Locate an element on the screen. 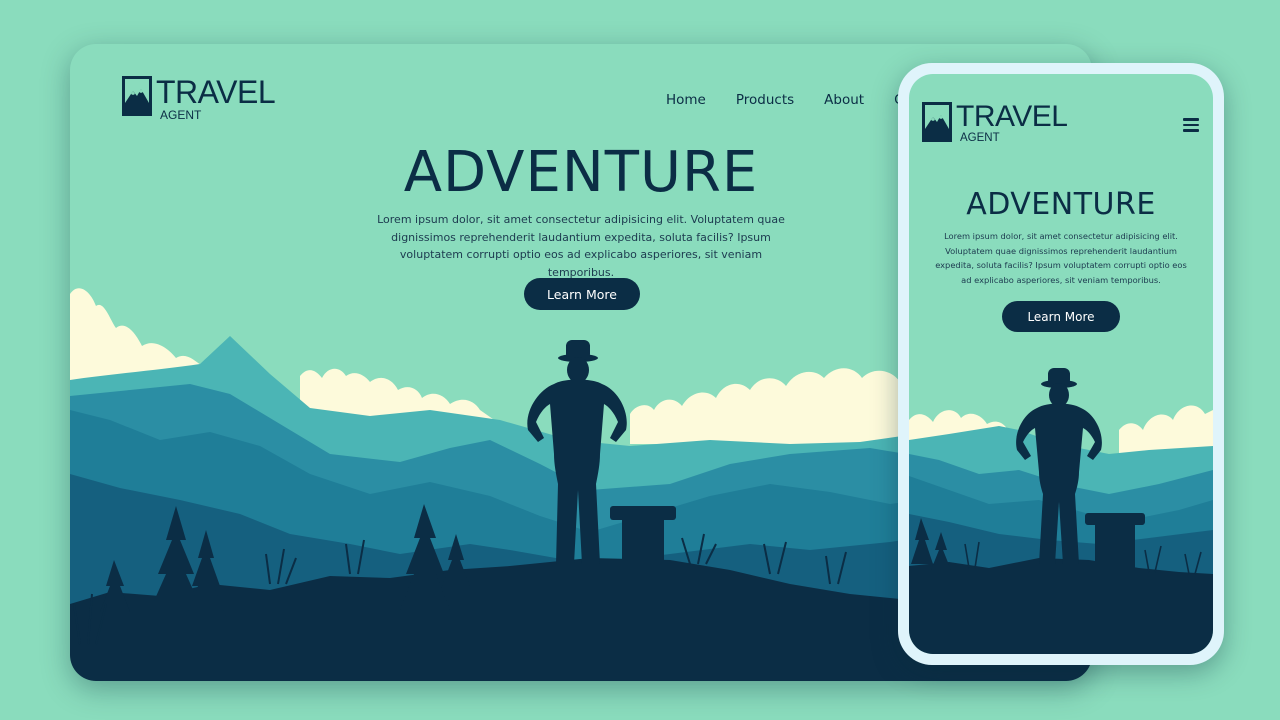  mobile-learn-more-button: Learn More is located at coordinates (1061, 316).